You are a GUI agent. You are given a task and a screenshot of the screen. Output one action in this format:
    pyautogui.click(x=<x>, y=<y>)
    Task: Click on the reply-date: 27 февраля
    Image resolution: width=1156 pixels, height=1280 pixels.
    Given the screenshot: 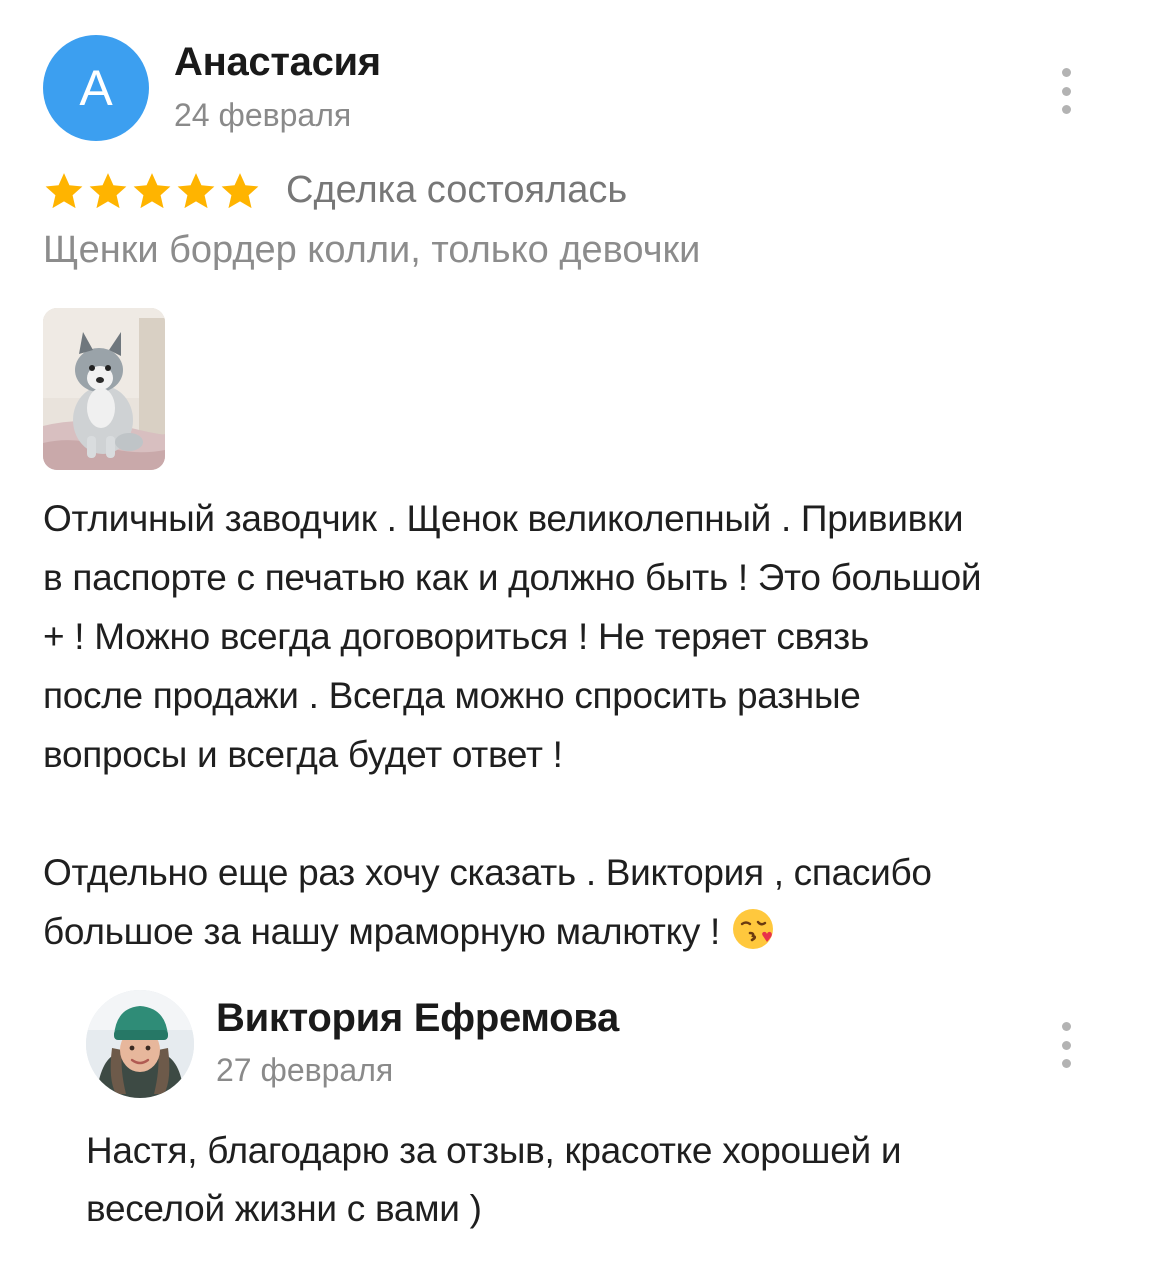 What is the action you would take?
    pyautogui.click(x=305, y=1070)
    